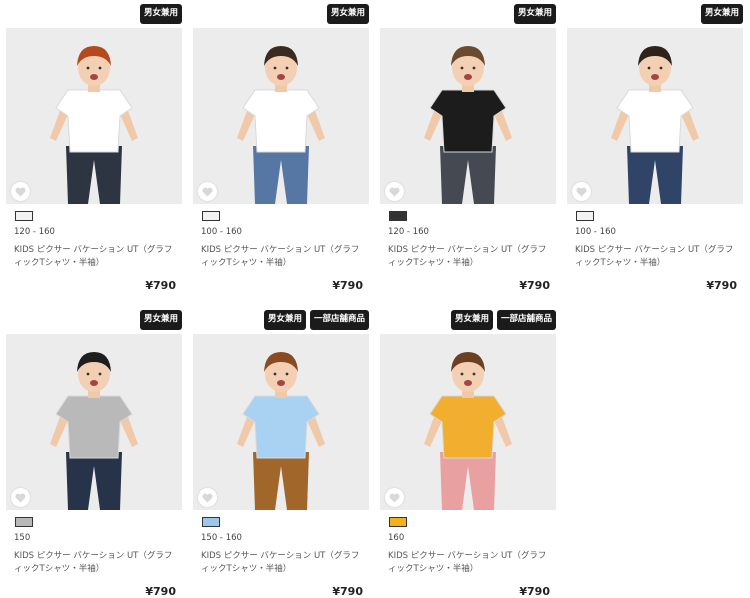  Describe the element at coordinates (22, 538) in the screenshot. I see `size-range: 150` at that location.